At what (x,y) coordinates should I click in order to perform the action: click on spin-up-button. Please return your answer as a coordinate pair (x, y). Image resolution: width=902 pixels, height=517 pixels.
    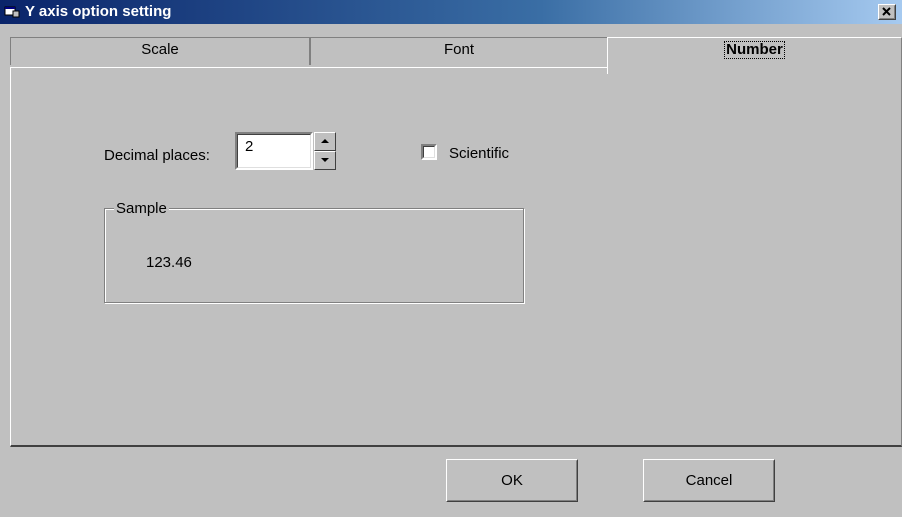
    Looking at the image, I should click on (325, 141).